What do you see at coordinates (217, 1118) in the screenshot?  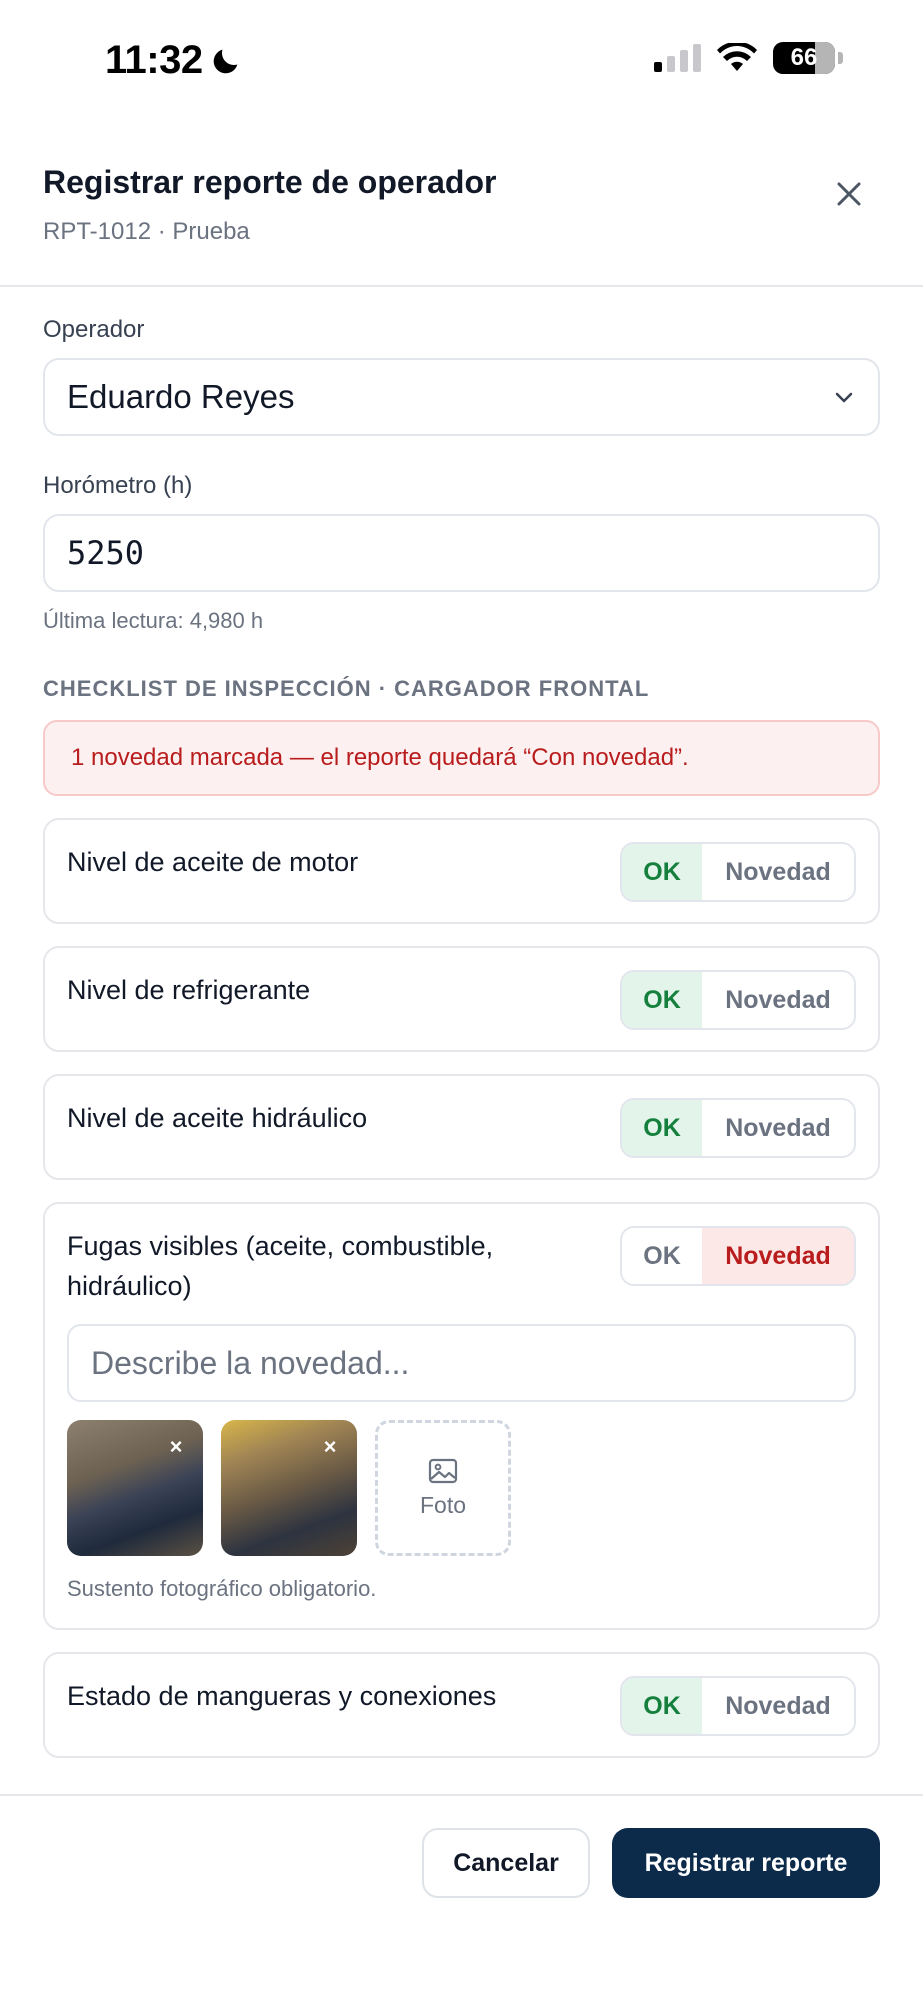 I see `checklist-item-label: Nivel de aceite hidráulico` at bounding box center [217, 1118].